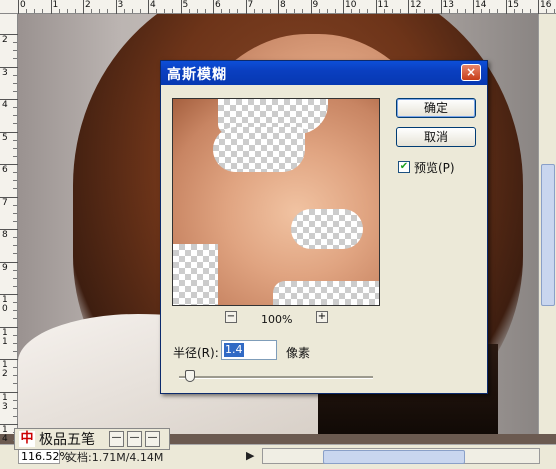 Image resolution: width=556 pixels, height=469 pixels. What do you see at coordinates (436, 137) in the screenshot?
I see `cancel-button: 取消` at bounding box center [436, 137].